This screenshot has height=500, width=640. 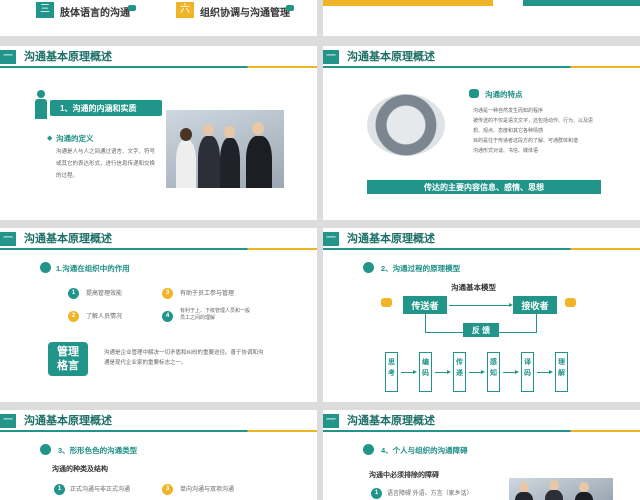 What do you see at coordinates (100, 490) in the screenshot?
I see `item-text-1: 正式沟通与非正式沟通` at bounding box center [100, 490].